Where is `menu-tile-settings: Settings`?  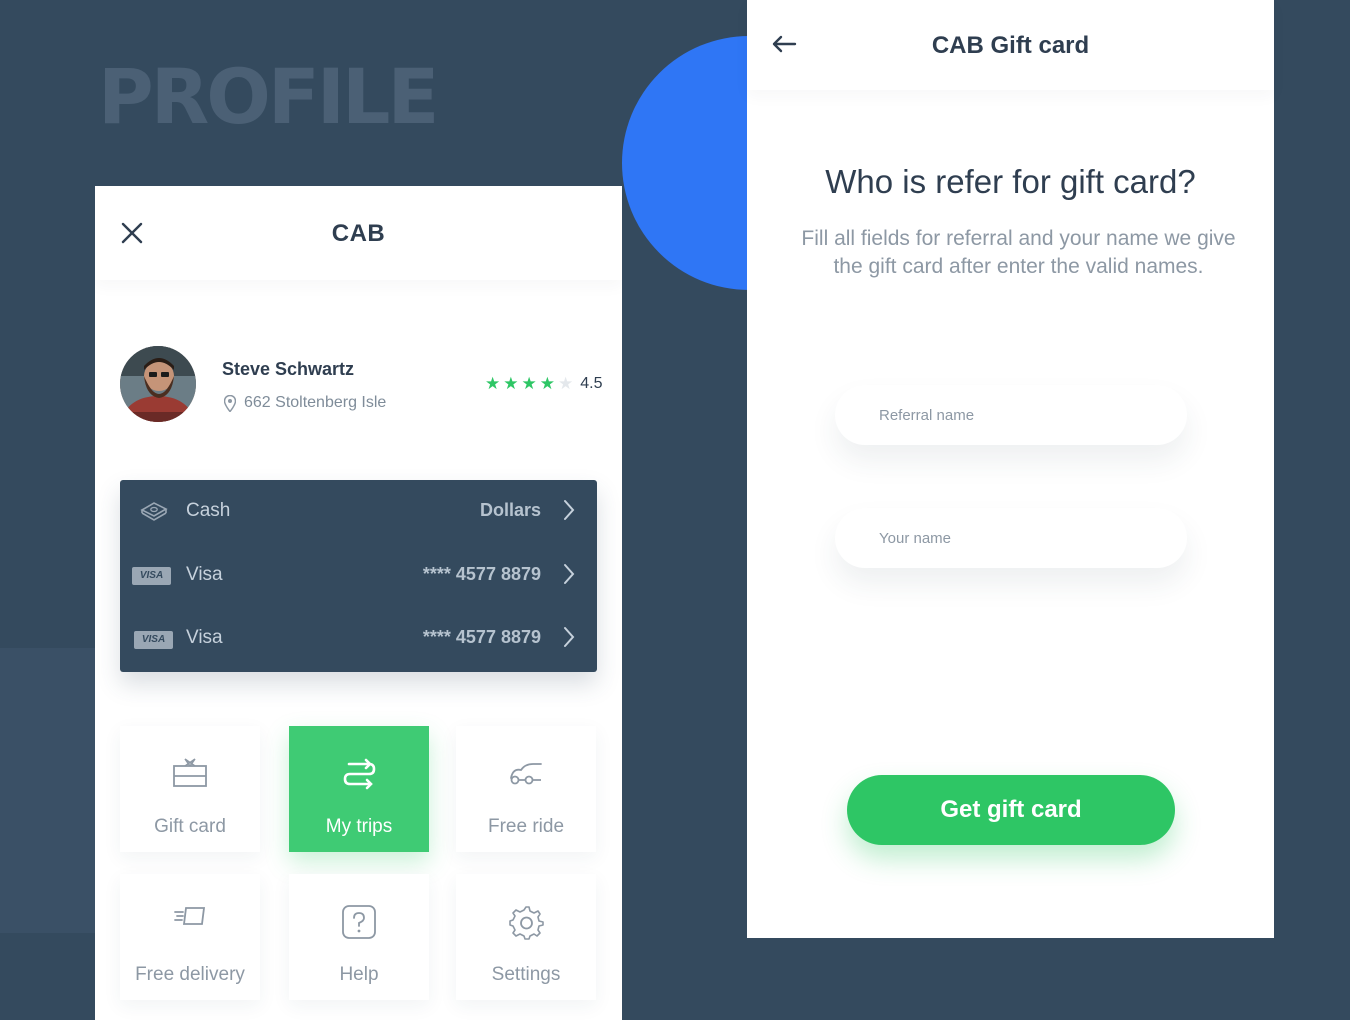
menu-tile-settings: Settings is located at coordinates (526, 937).